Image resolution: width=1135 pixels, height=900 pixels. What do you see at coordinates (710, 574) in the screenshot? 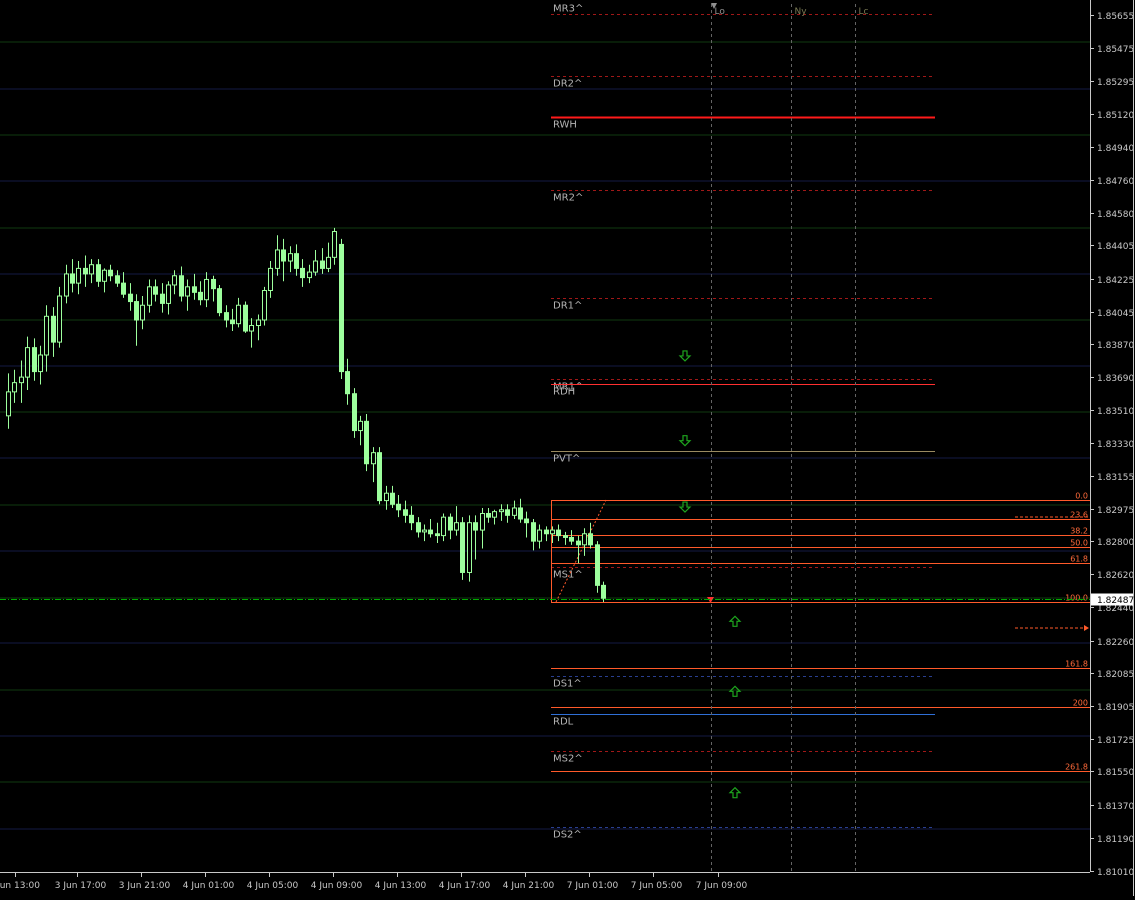
I see `signals-layer` at bounding box center [710, 574].